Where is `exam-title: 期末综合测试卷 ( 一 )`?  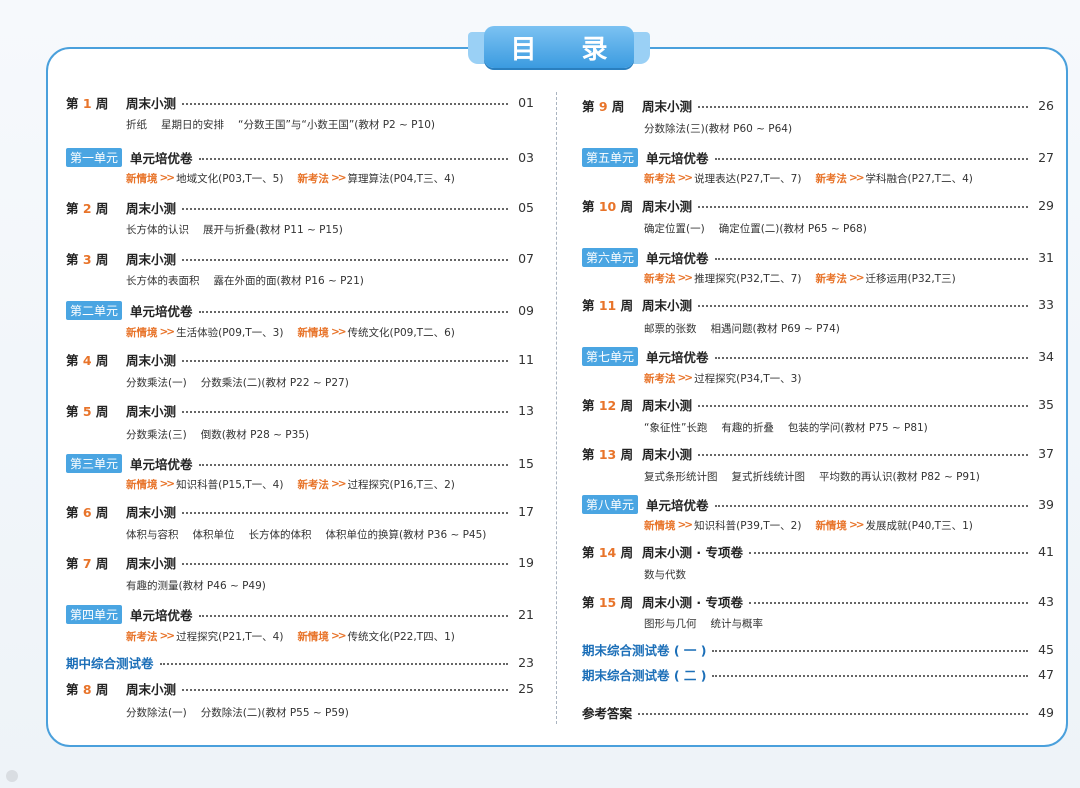 exam-title: 期末综合测试卷 ( 一 ) is located at coordinates (644, 650).